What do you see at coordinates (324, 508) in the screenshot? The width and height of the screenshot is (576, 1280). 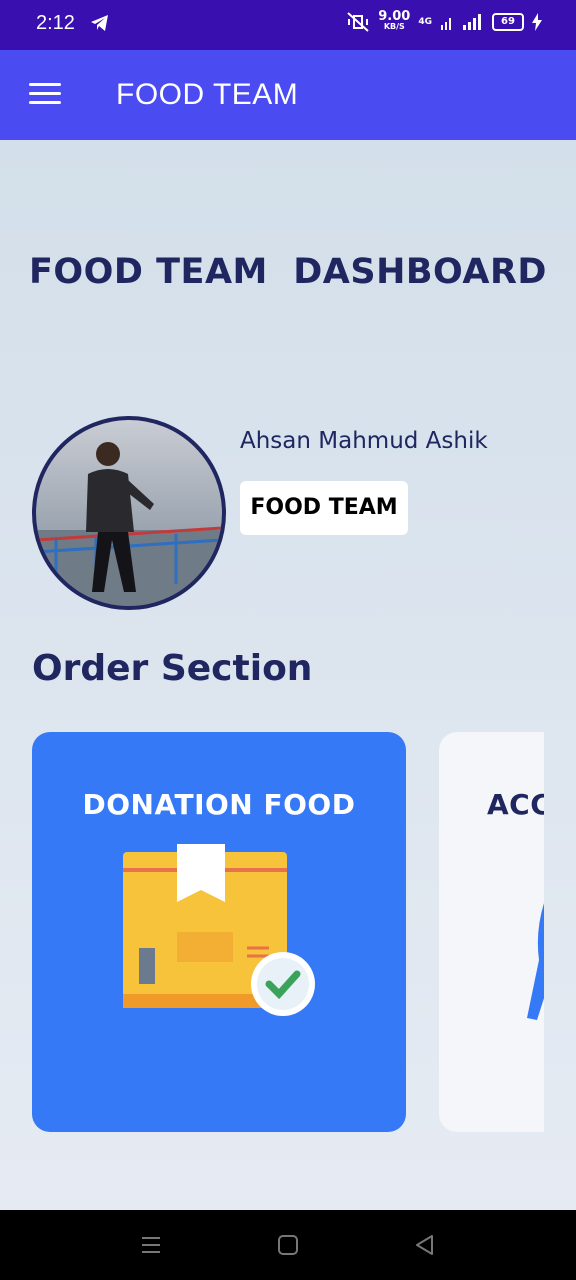 I see `role-badge: FOOD TEAM` at bounding box center [324, 508].